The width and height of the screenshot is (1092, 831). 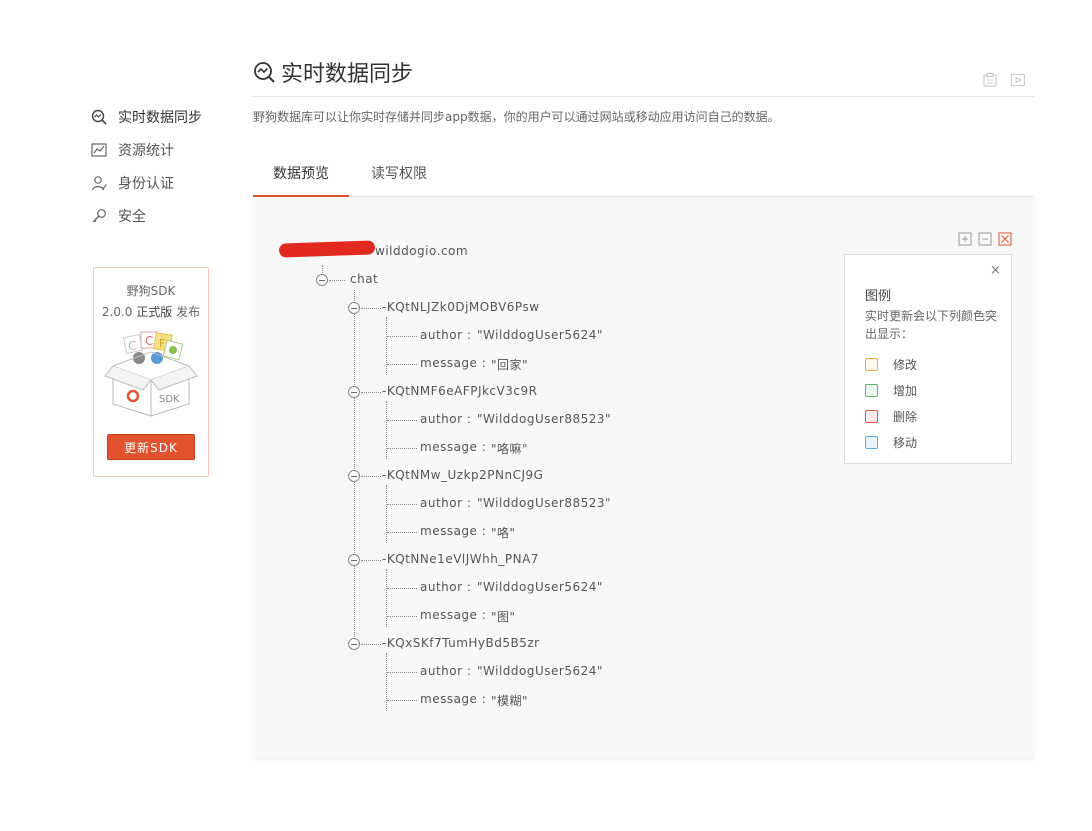 I want to click on user-auth-icon, so click(x=99, y=183).